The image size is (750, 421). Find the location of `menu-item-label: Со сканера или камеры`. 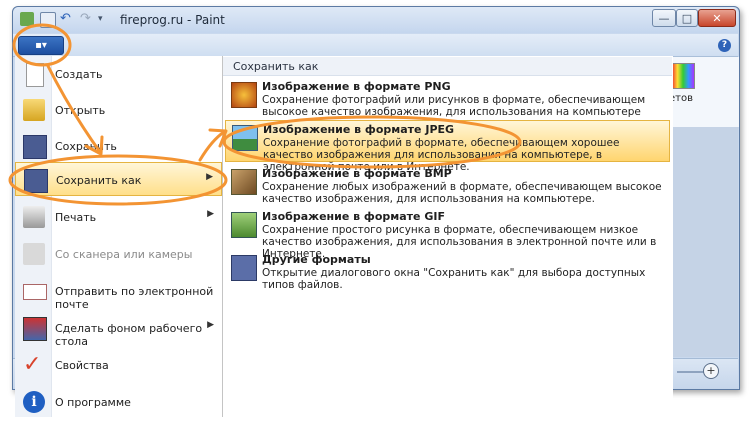

menu-item-label: Со сканера или камеры is located at coordinates (124, 254).